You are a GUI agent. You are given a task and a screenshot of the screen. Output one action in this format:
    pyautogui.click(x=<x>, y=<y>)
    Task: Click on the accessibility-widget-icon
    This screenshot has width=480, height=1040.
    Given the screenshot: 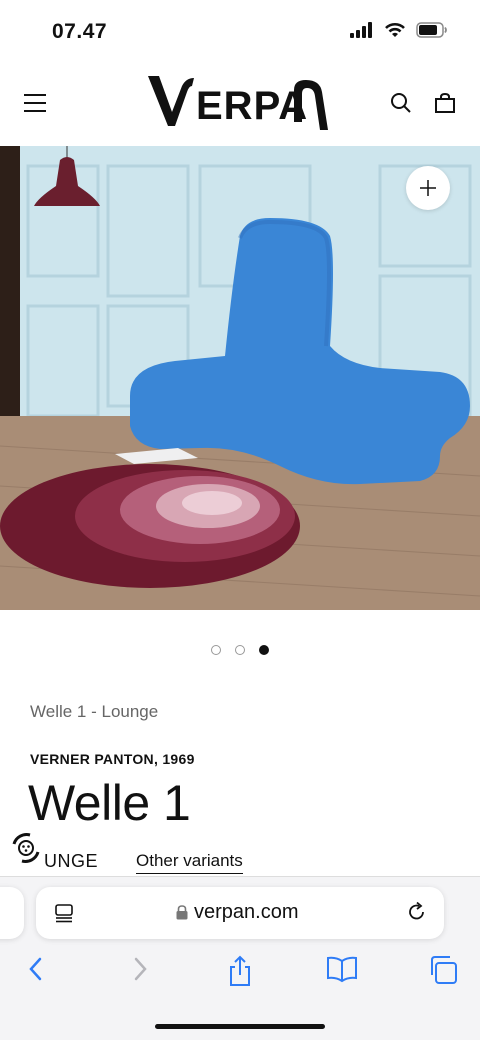 What is the action you would take?
    pyautogui.click(x=26, y=848)
    